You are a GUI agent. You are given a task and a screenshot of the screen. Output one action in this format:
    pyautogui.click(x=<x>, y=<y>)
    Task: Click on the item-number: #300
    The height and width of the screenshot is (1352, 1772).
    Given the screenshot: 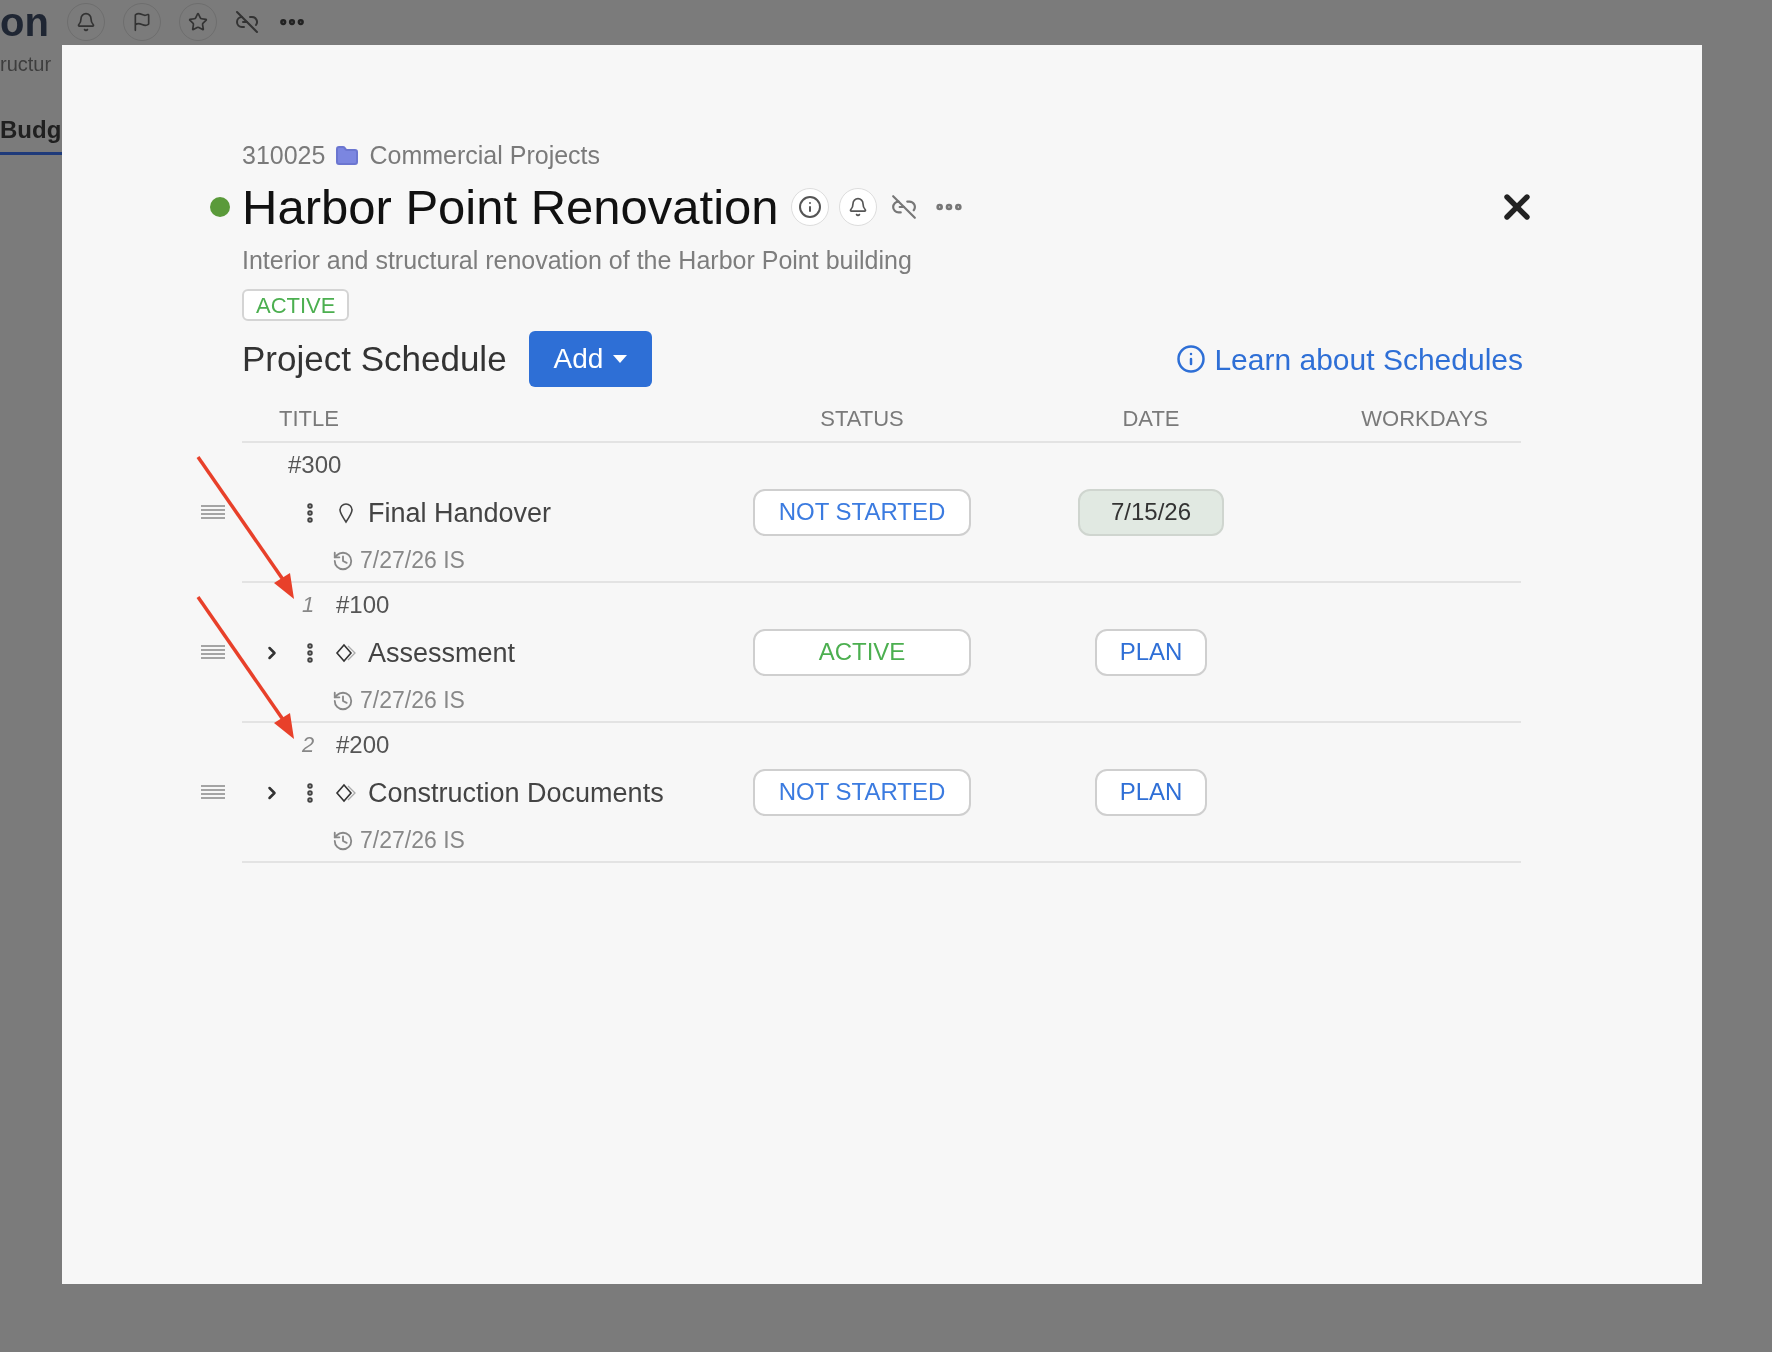 What is the action you would take?
    pyautogui.click(x=315, y=464)
    